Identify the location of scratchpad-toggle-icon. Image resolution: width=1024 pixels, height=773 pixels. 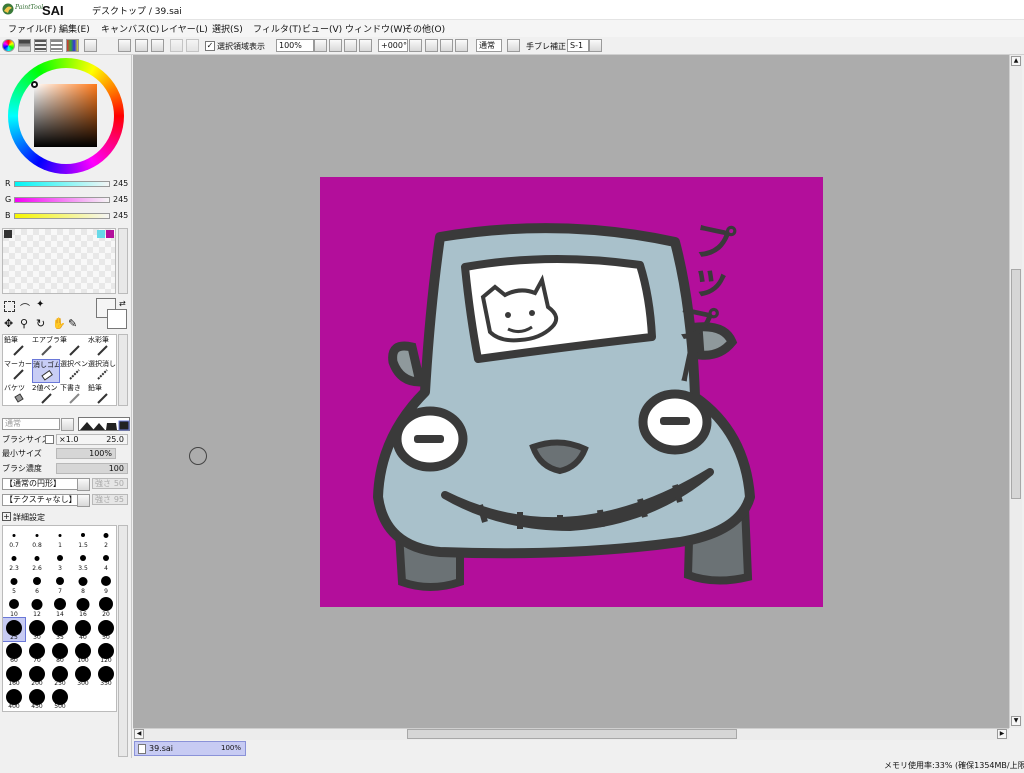
(90, 45).